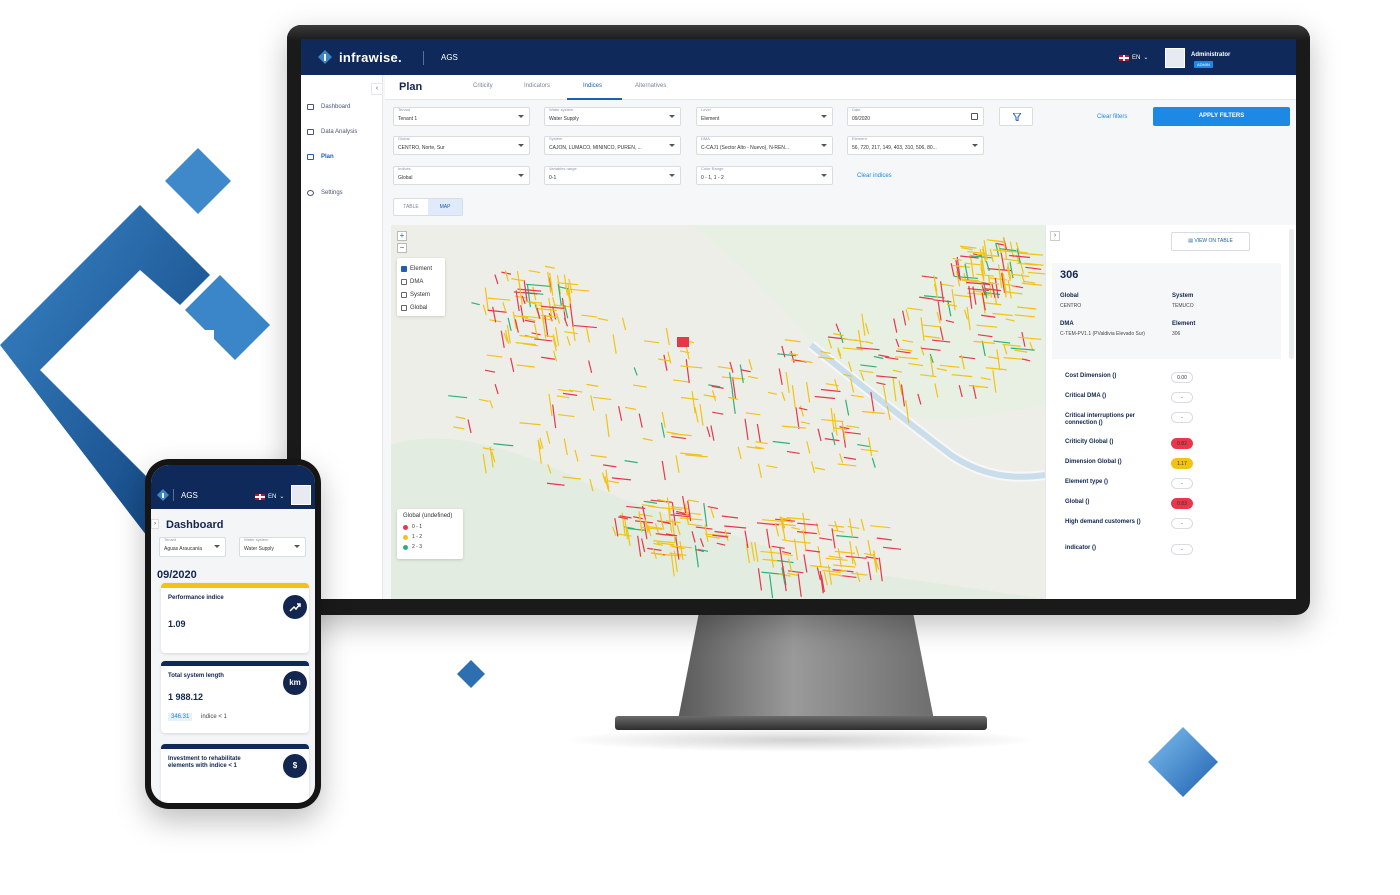 Image resolution: width=1400 pixels, height=895 pixels. I want to click on sidebar-item-settings: Settings, so click(325, 193).